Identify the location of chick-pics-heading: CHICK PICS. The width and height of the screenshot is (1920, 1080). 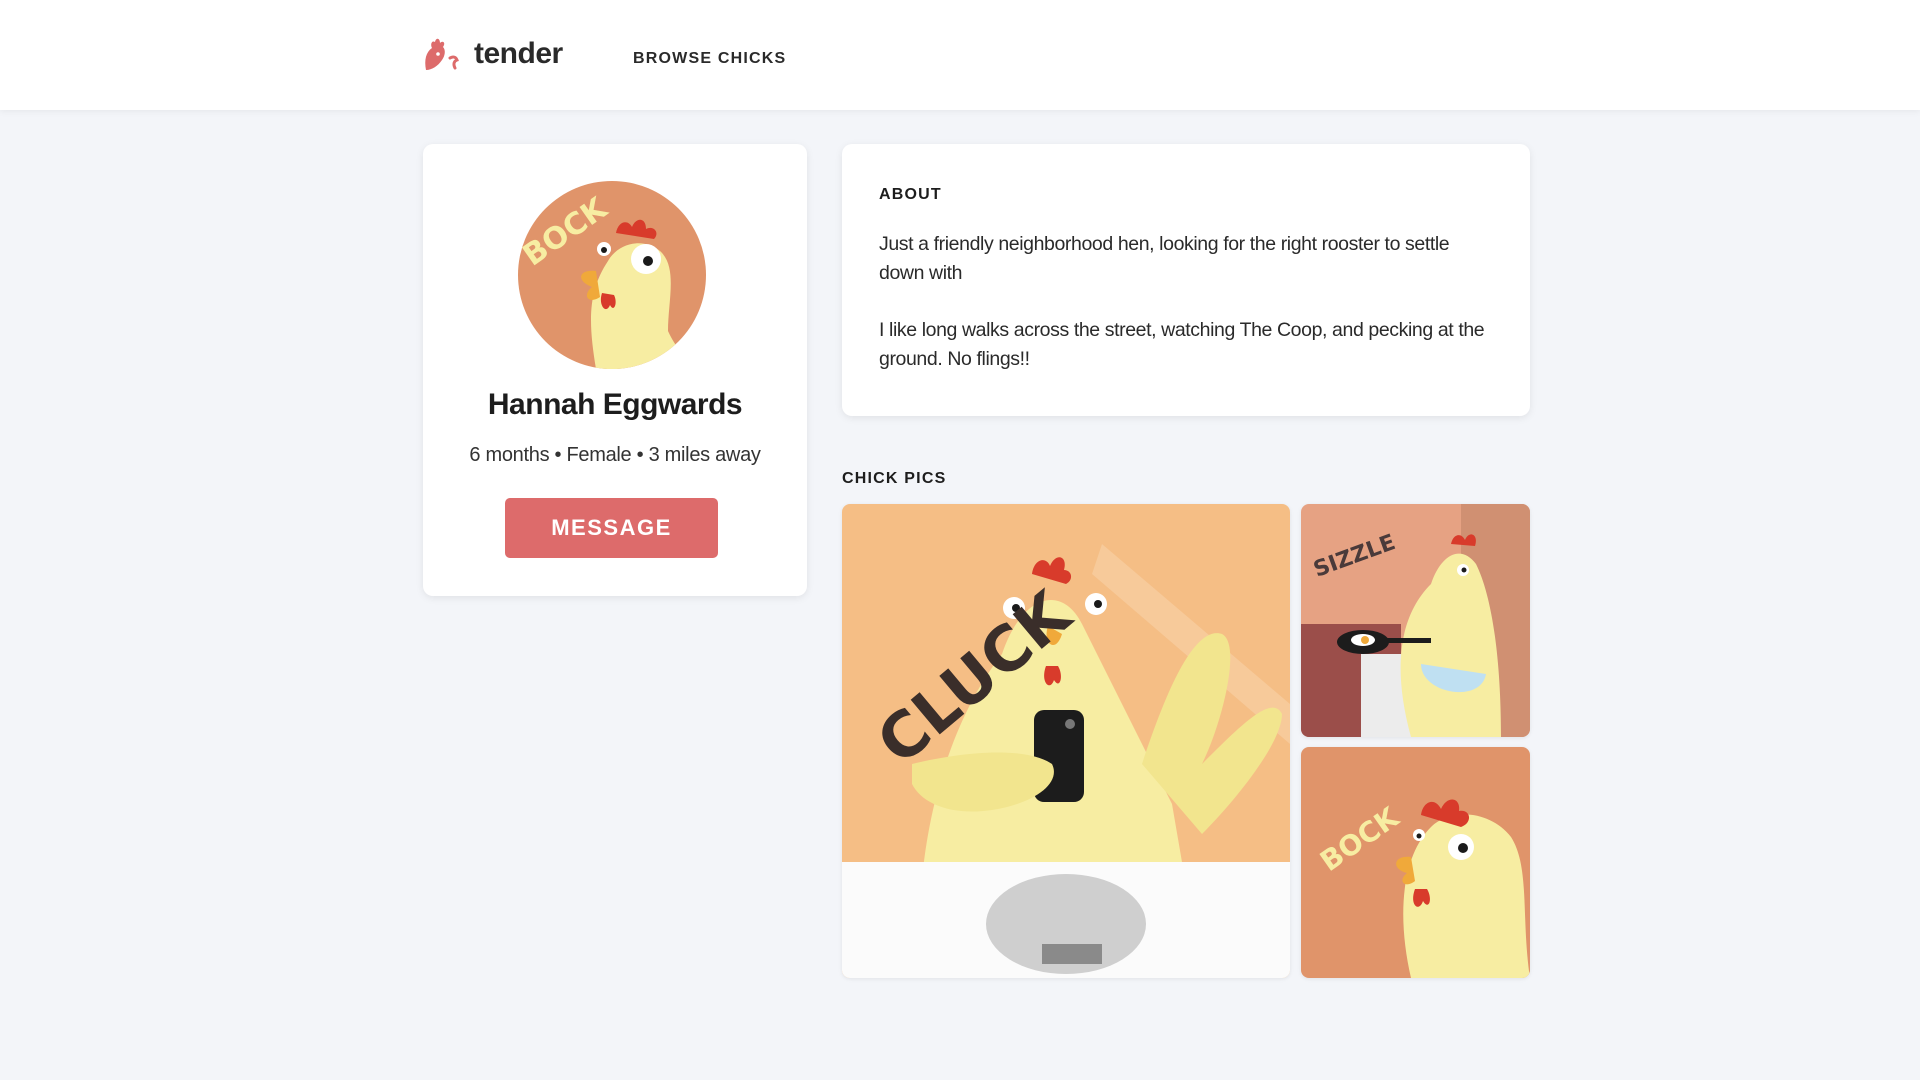
(894, 478).